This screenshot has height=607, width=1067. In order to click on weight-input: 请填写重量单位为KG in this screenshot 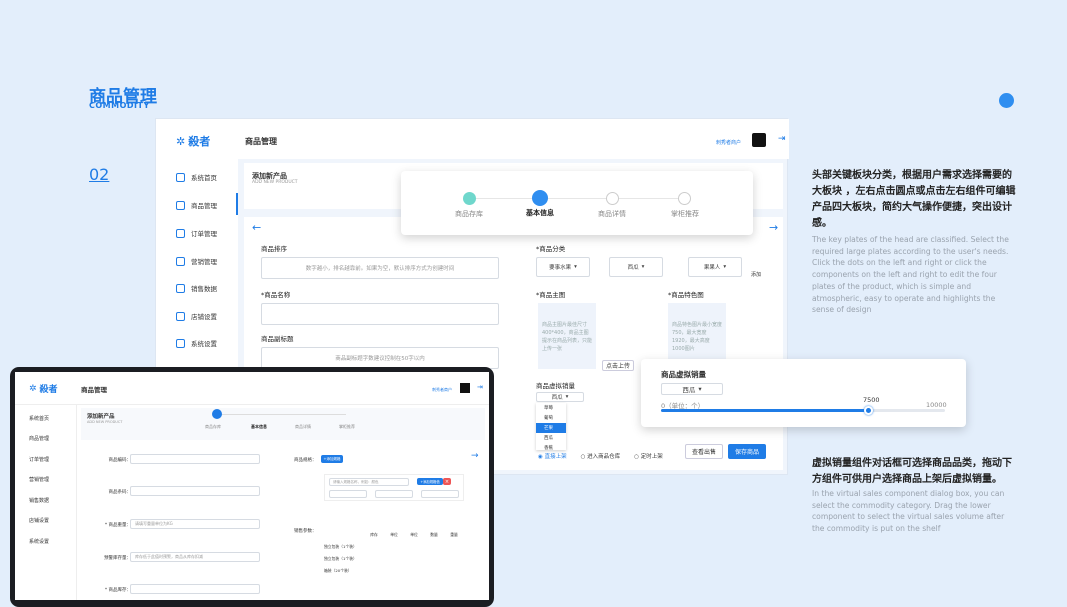, I will do `click(195, 524)`.